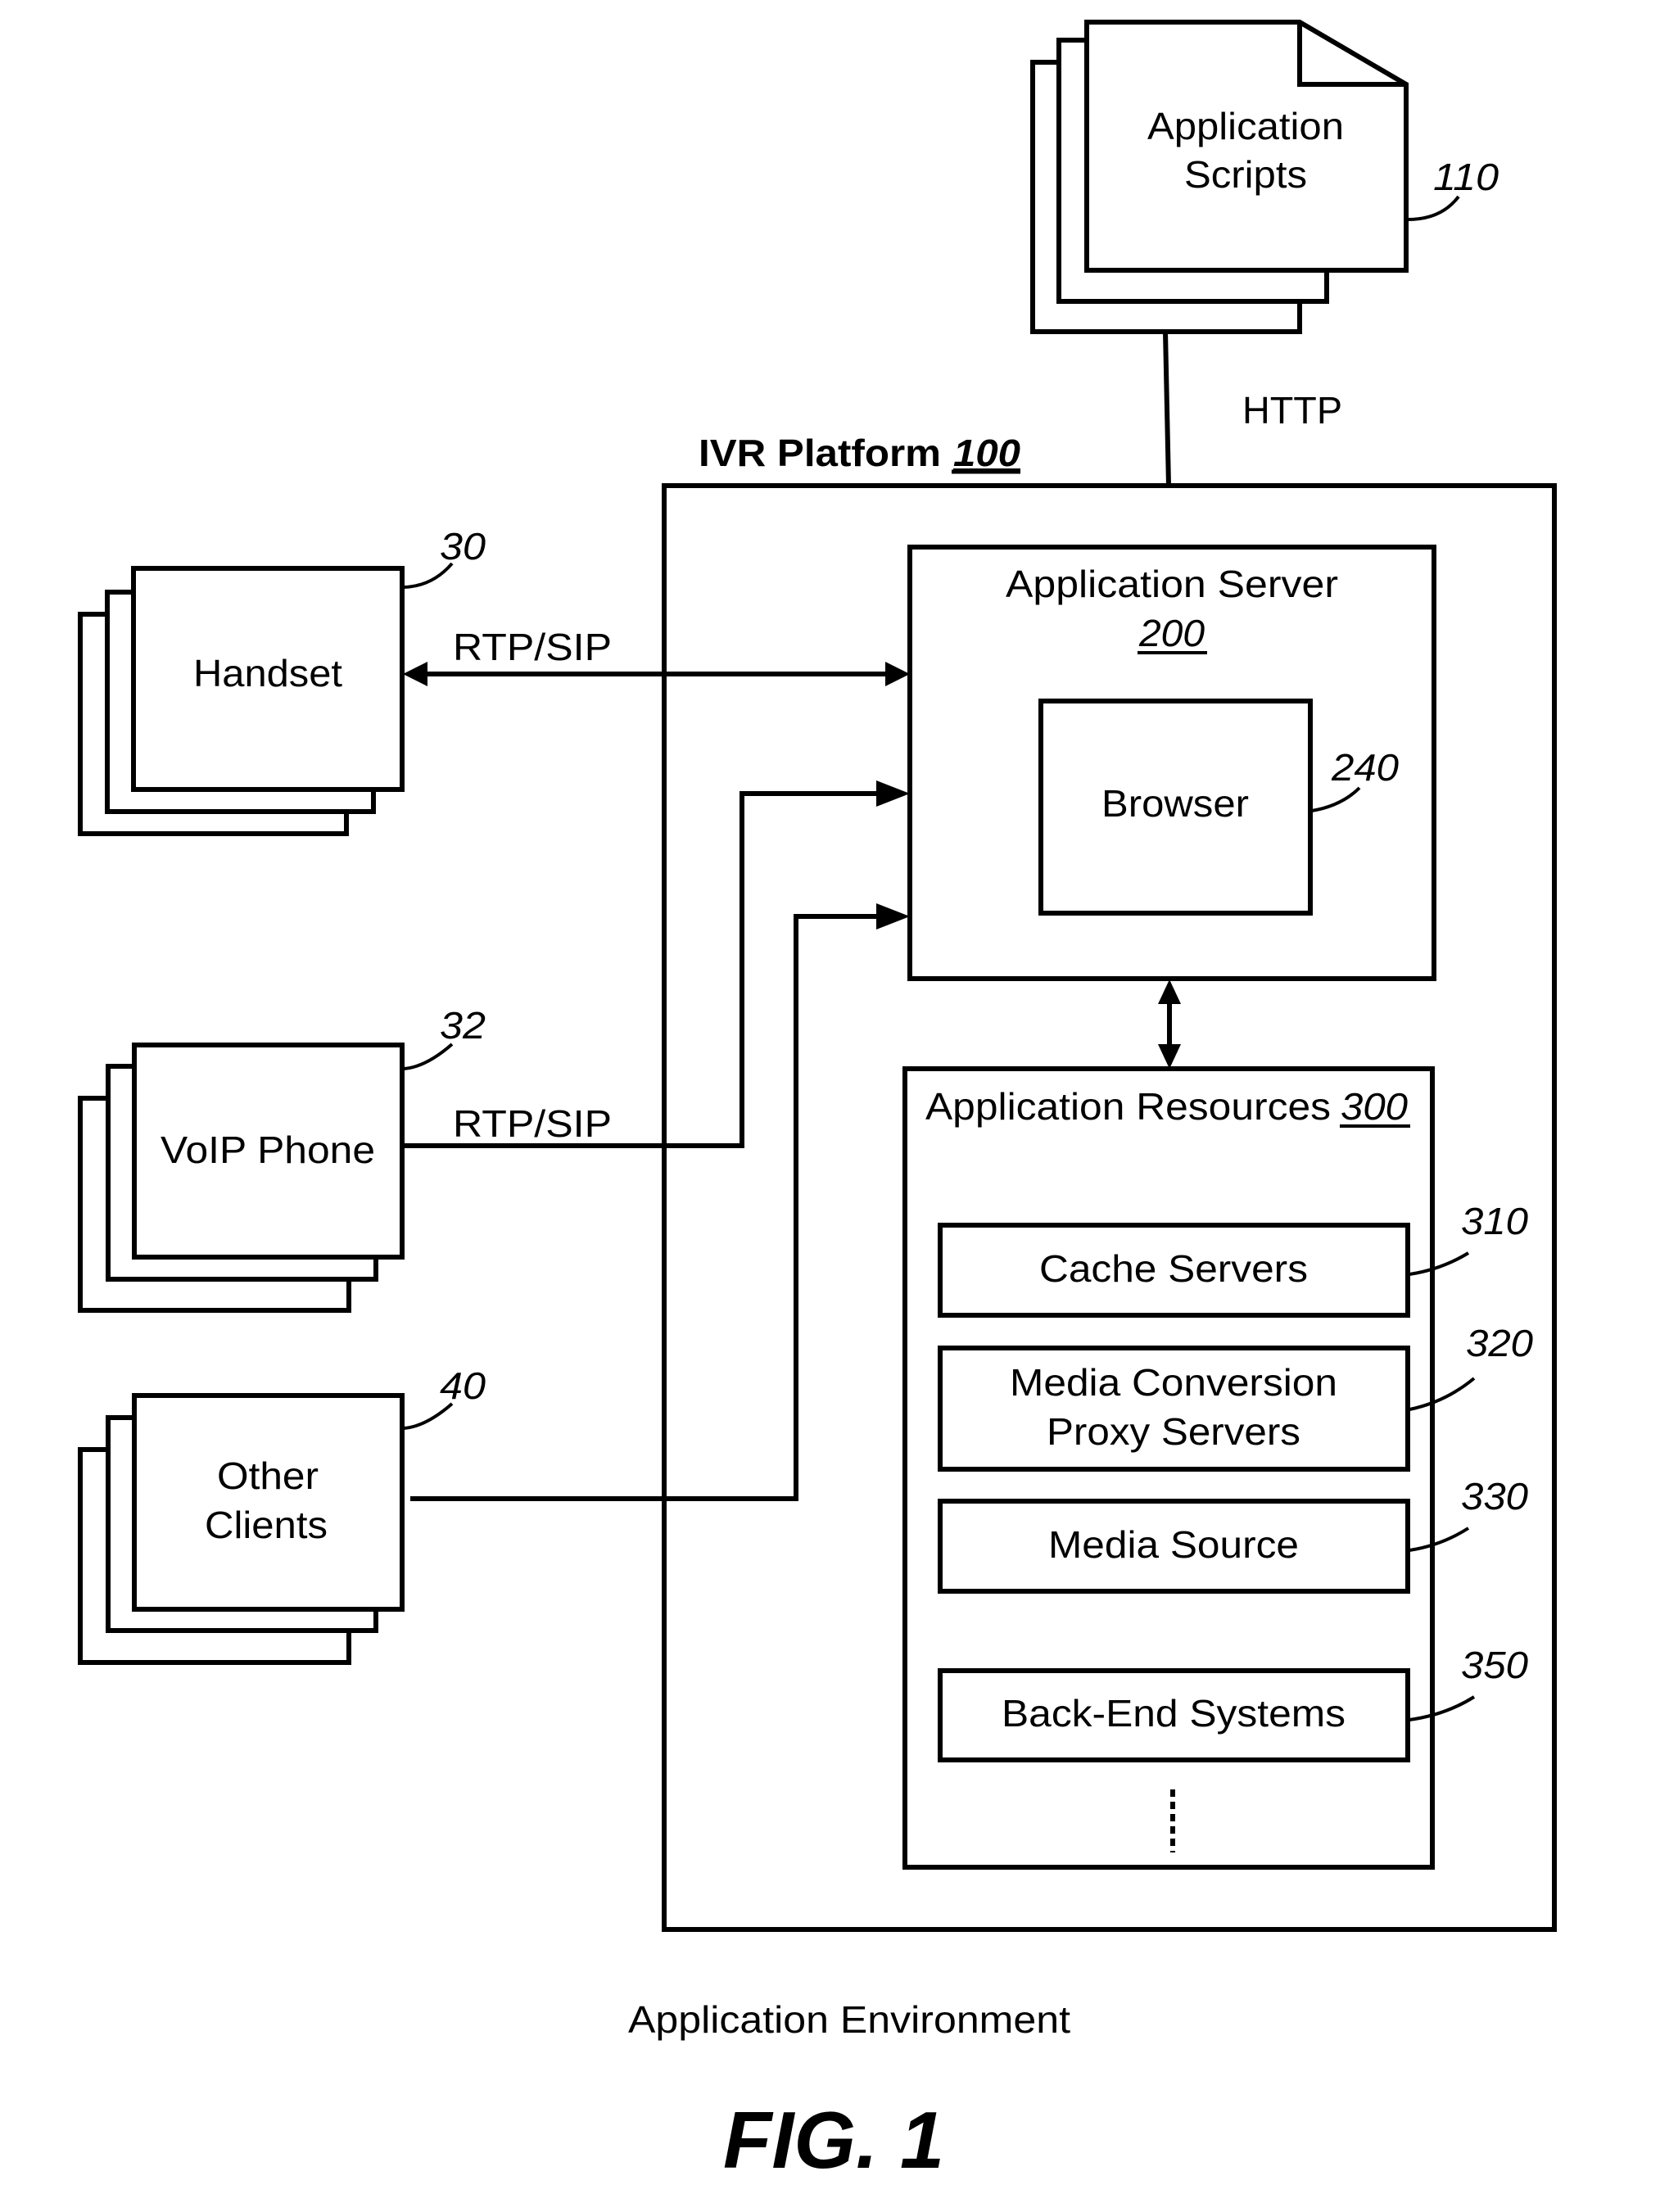 This screenshot has height=2212, width=1660. Describe the element at coordinates (1173, 1382) in the screenshot. I see `media-conversion-label-line1: Media Conversion` at that location.